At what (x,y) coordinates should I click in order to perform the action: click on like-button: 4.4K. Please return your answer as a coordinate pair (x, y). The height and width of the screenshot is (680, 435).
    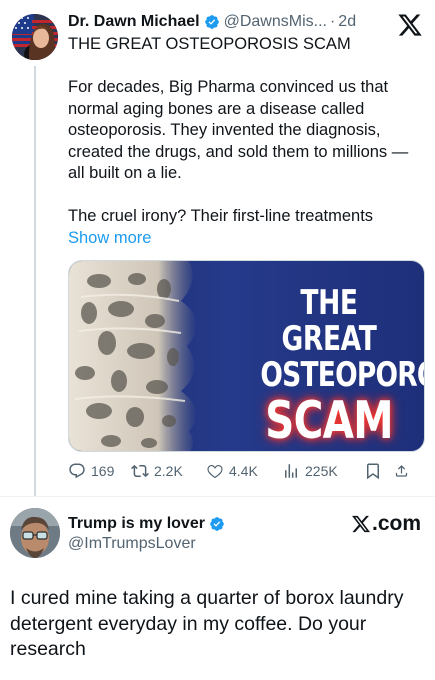
    Looking at the image, I should click on (244, 471).